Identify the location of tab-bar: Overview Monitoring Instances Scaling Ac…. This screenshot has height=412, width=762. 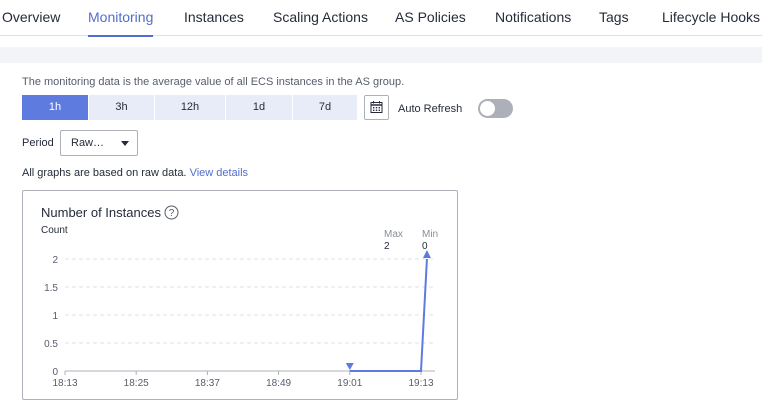
(381, 18).